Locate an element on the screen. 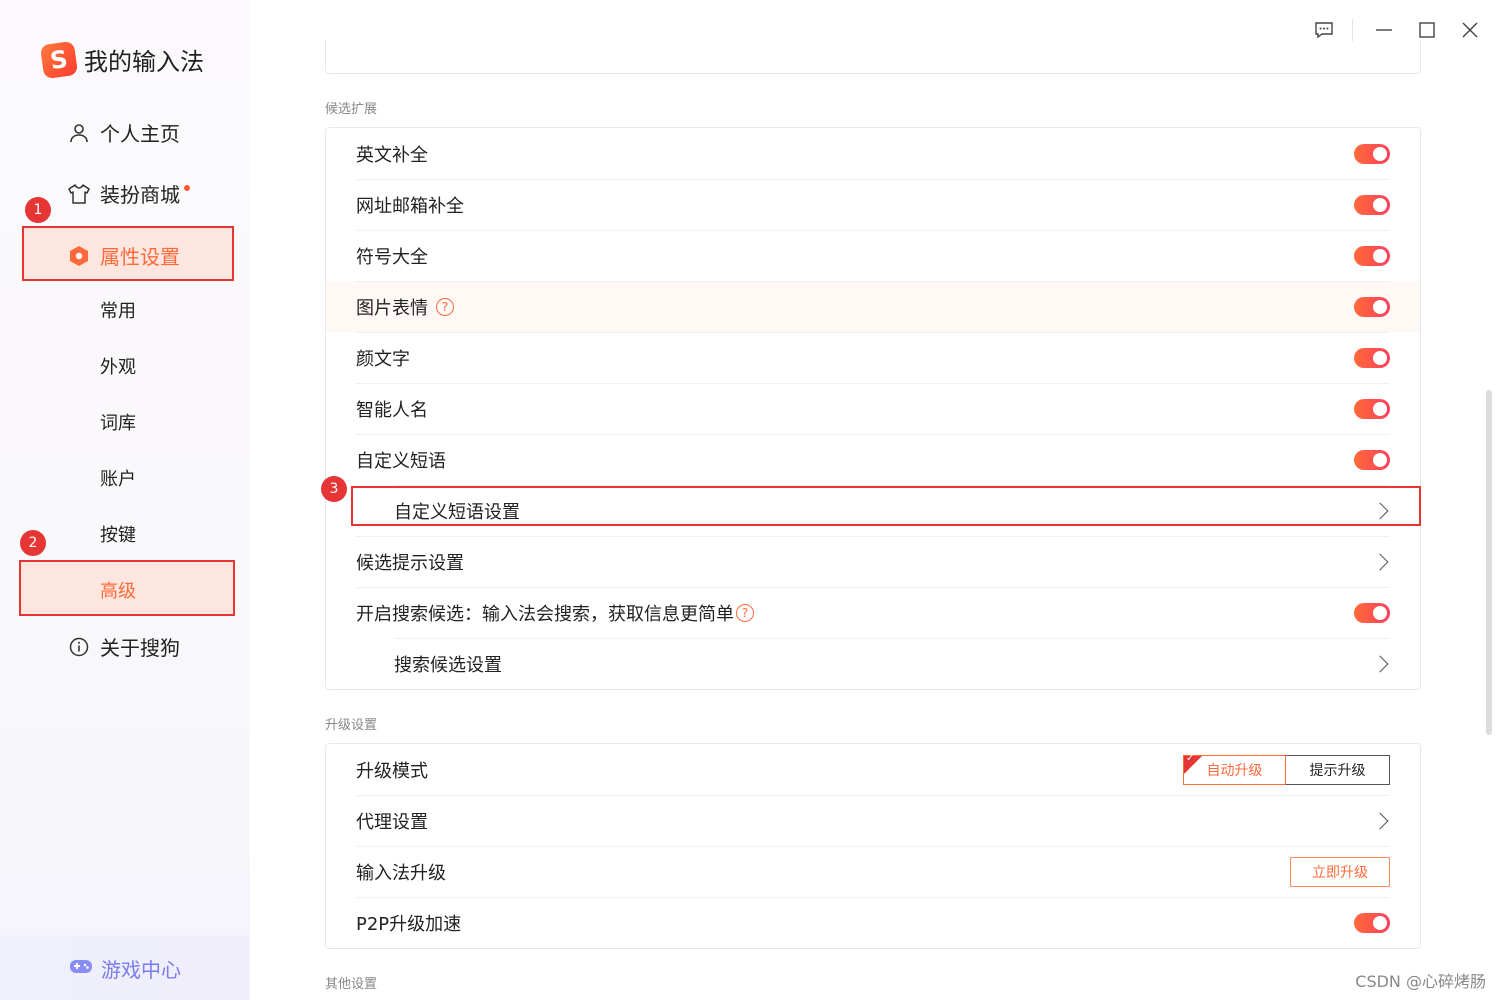  setting-row-smart-names: 智能人名 is located at coordinates (873, 408).